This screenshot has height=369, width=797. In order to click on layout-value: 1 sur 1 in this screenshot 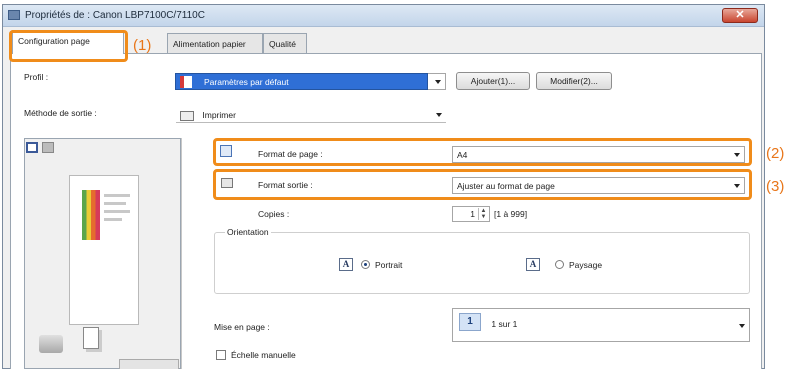, I will do `click(504, 323)`.